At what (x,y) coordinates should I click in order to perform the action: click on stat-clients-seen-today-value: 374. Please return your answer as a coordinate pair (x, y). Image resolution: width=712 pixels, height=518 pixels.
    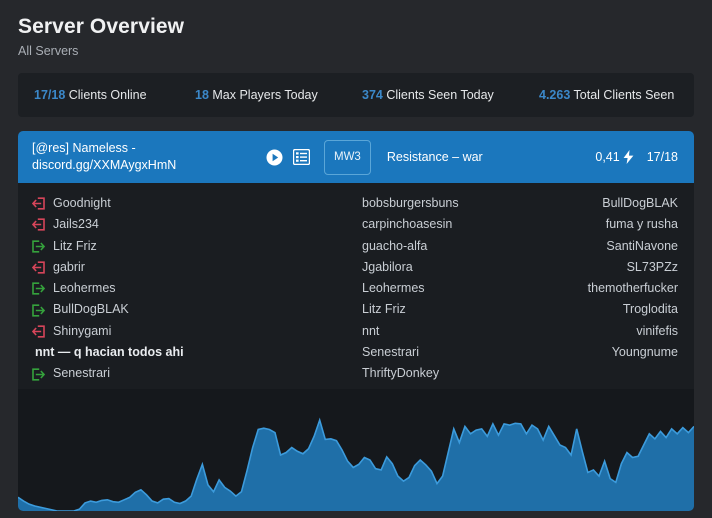
    Looking at the image, I should click on (372, 95).